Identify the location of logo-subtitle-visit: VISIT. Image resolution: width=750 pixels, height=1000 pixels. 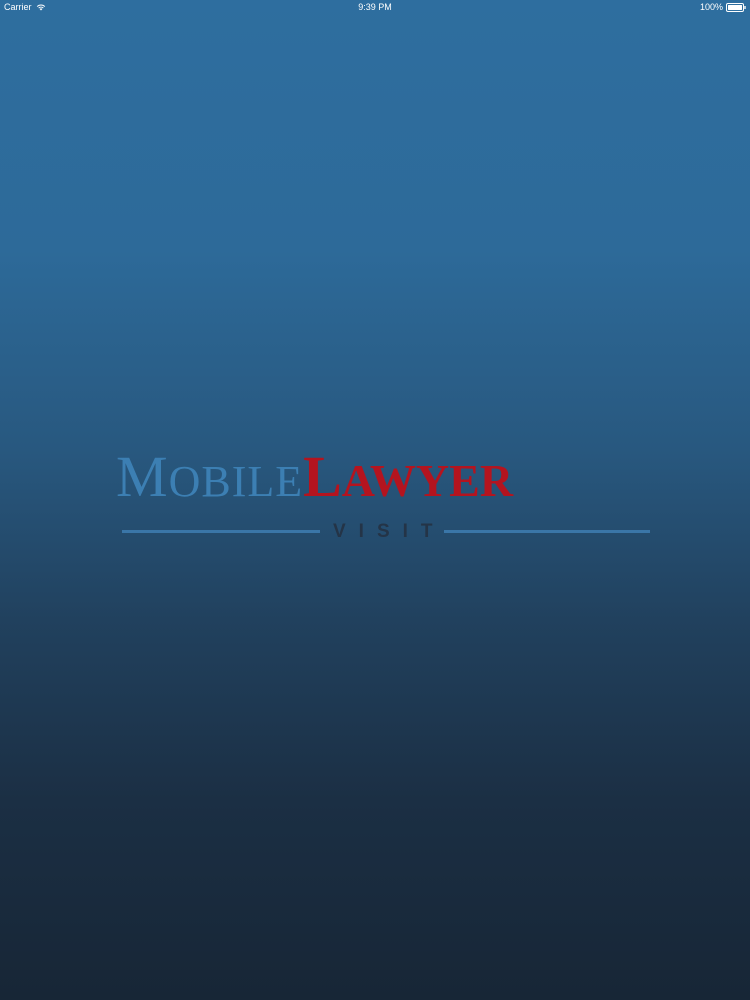
(389, 531).